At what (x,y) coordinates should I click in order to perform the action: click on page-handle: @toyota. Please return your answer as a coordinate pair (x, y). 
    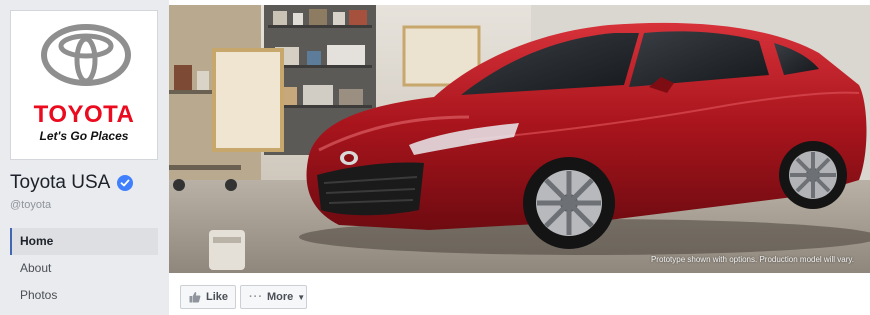
    Looking at the image, I should click on (30, 205).